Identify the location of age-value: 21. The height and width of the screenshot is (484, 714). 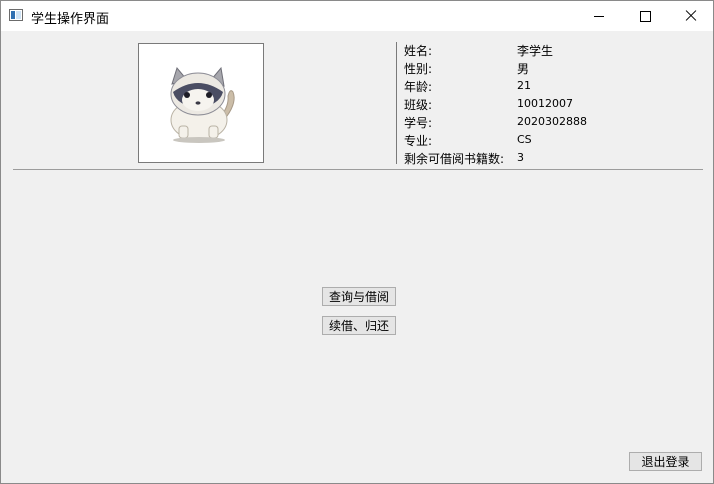
(524, 85).